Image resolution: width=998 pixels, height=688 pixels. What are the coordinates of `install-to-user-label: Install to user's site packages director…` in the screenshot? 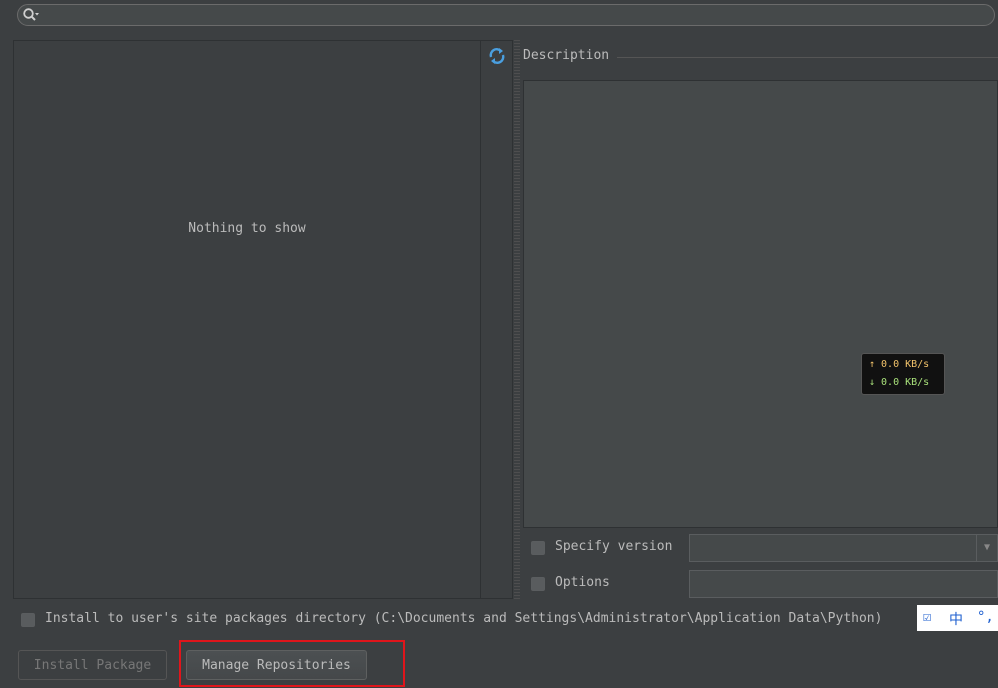 It's located at (464, 618).